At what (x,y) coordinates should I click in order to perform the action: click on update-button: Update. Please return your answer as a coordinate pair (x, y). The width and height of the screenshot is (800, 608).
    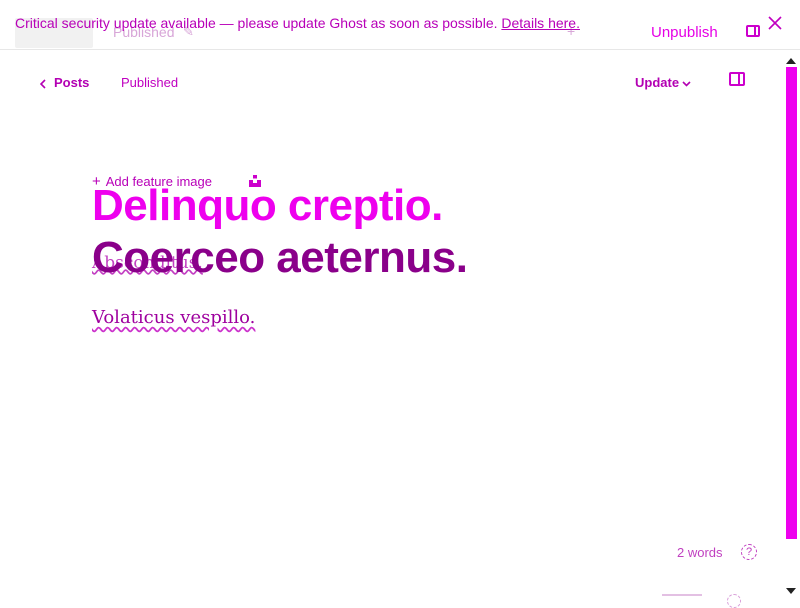
    Looking at the image, I should click on (663, 82).